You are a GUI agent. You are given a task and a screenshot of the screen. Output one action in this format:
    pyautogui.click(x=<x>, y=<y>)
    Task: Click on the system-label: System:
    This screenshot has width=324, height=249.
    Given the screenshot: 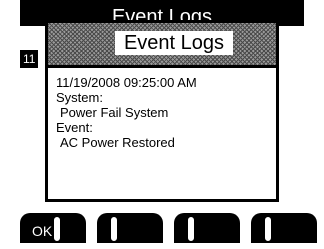 What is the action you would take?
    pyautogui.click(x=79, y=97)
    